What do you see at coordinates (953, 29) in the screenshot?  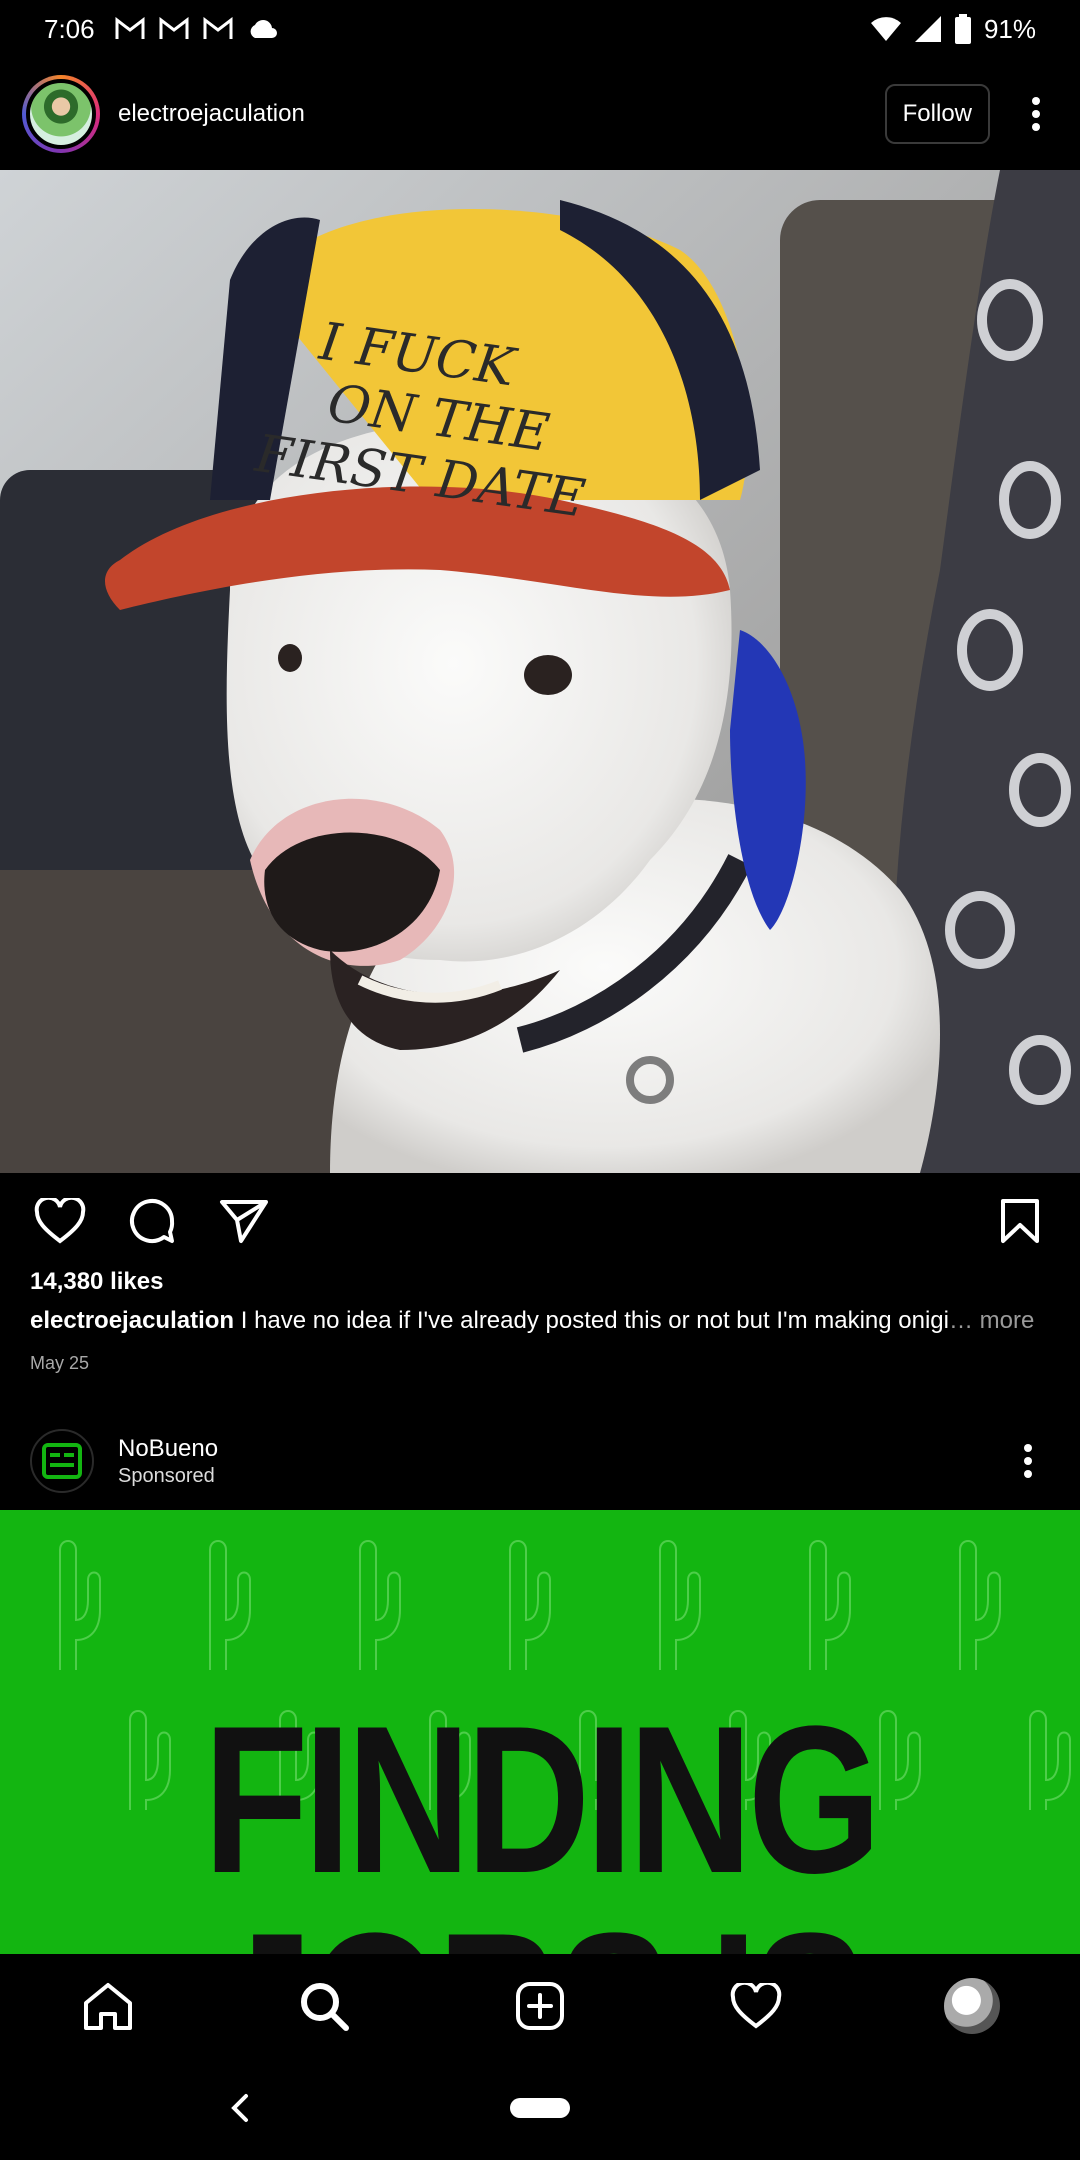 I see `status-right: 91%` at bounding box center [953, 29].